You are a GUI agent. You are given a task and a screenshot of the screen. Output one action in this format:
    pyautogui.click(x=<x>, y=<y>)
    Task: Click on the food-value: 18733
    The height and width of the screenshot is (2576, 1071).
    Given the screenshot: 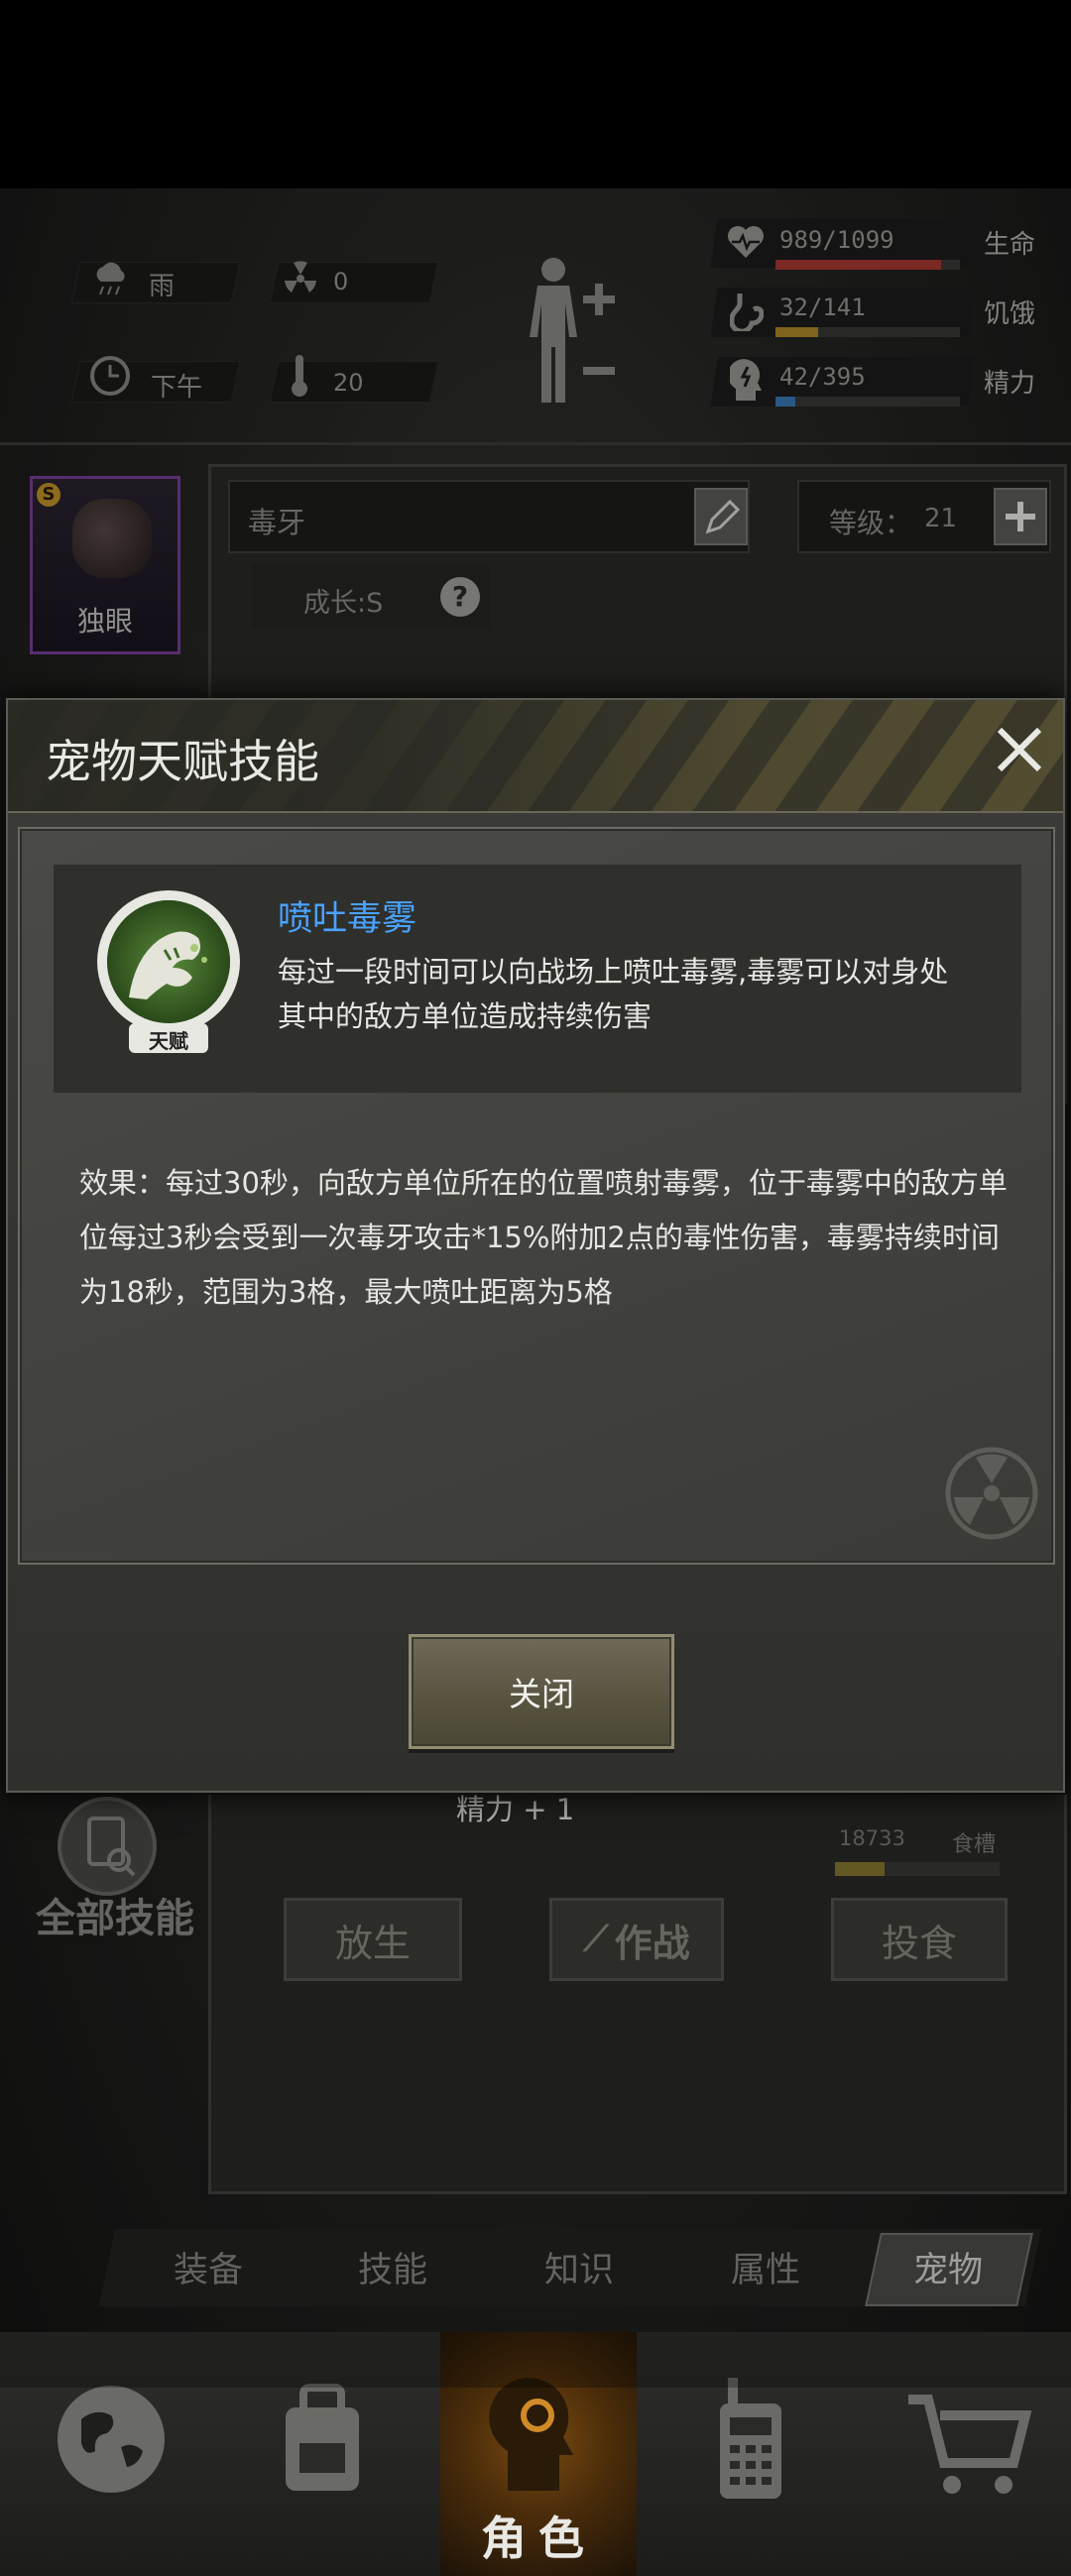 What is the action you would take?
    pyautogui.click(x=872, y=1838)
    